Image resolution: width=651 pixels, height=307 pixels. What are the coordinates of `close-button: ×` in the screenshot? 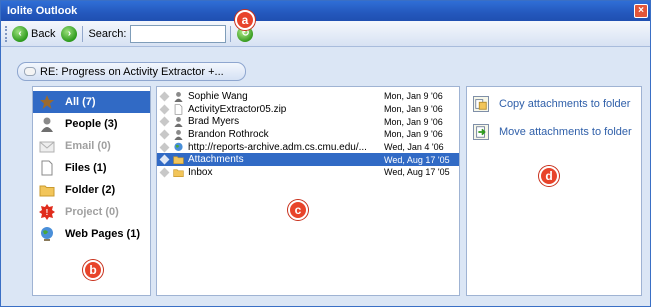 It's located at (641, 11).